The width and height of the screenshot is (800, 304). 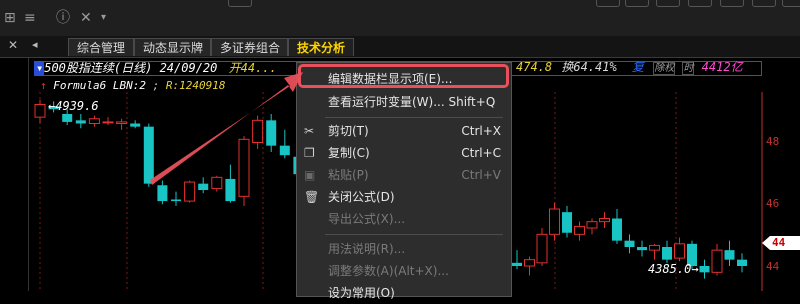 I want to click on annotation-arrow-shape, so click(x=226, y=128).